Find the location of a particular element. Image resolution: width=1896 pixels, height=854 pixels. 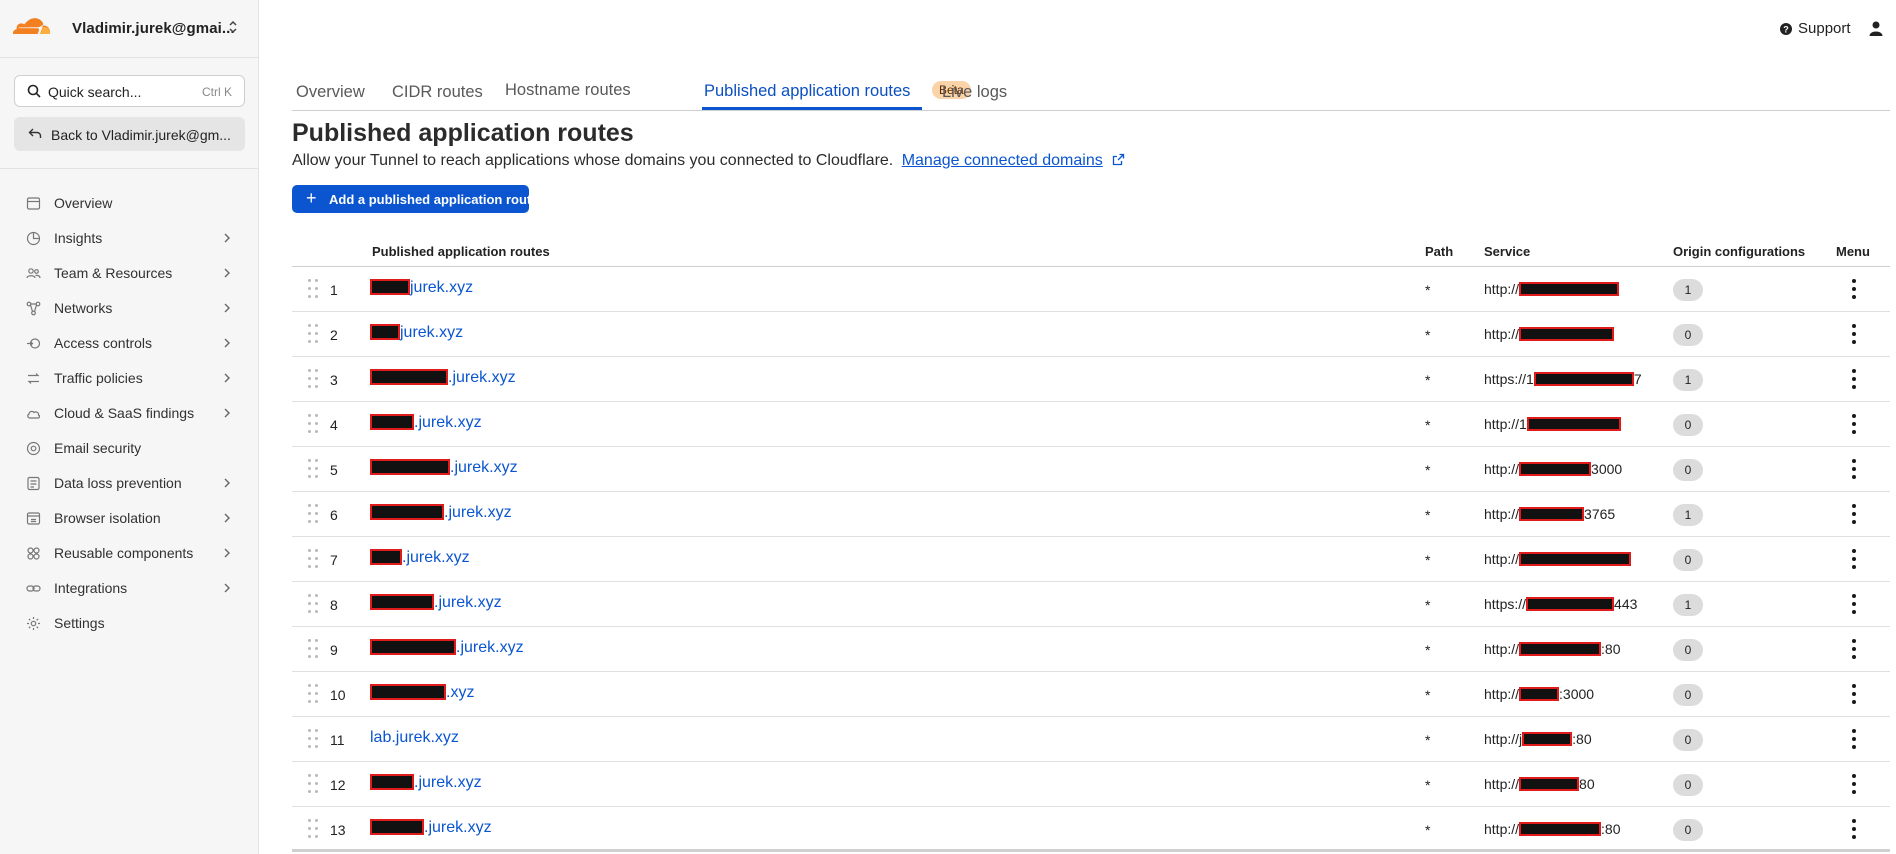

table-row: 11 lab.jurek.xyz * http://j:80 0 is located at coordinates (1091, 739).